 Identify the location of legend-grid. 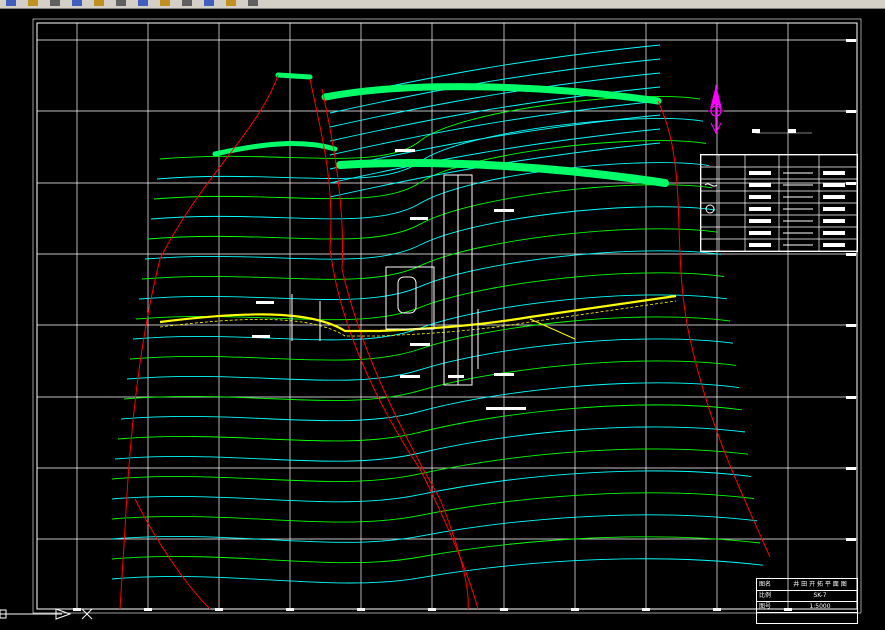
(779, 203).